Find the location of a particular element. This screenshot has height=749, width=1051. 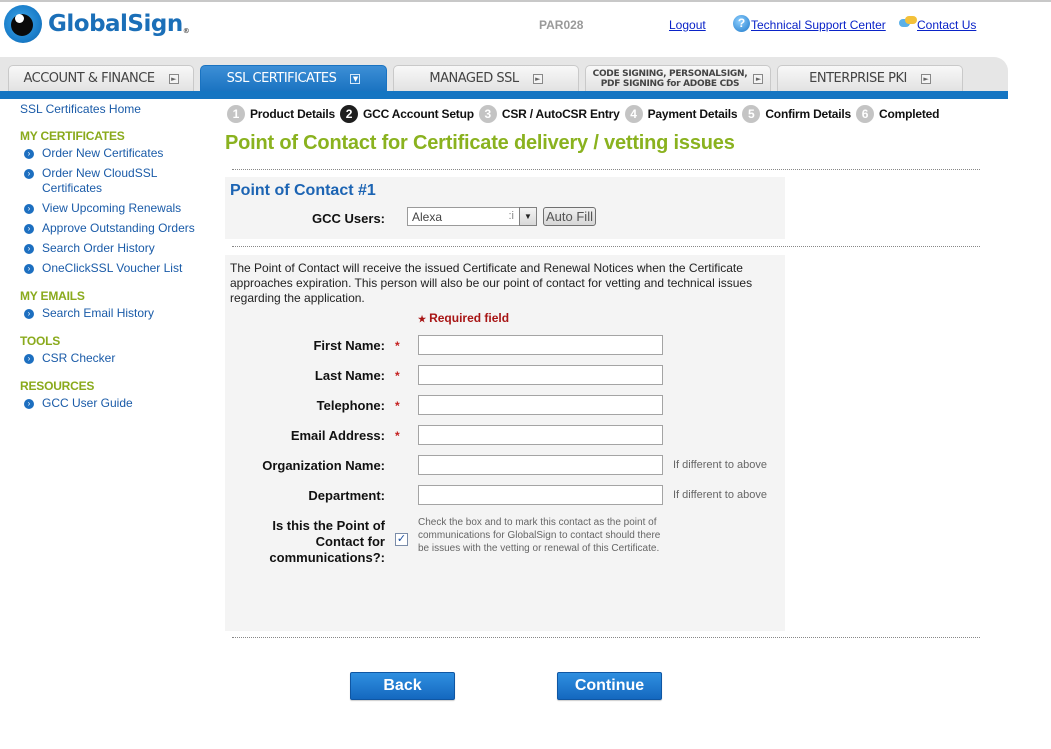

gcc-users-label: GCC Users: is located at coordinates (348, 218).